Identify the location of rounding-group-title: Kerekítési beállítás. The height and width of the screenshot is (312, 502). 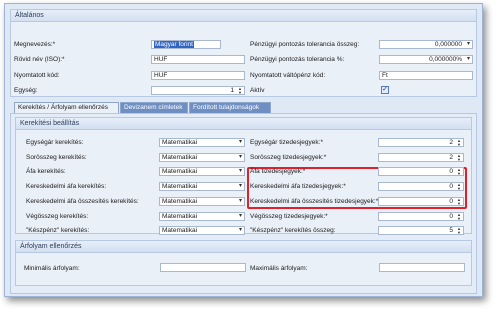
(243, 124).